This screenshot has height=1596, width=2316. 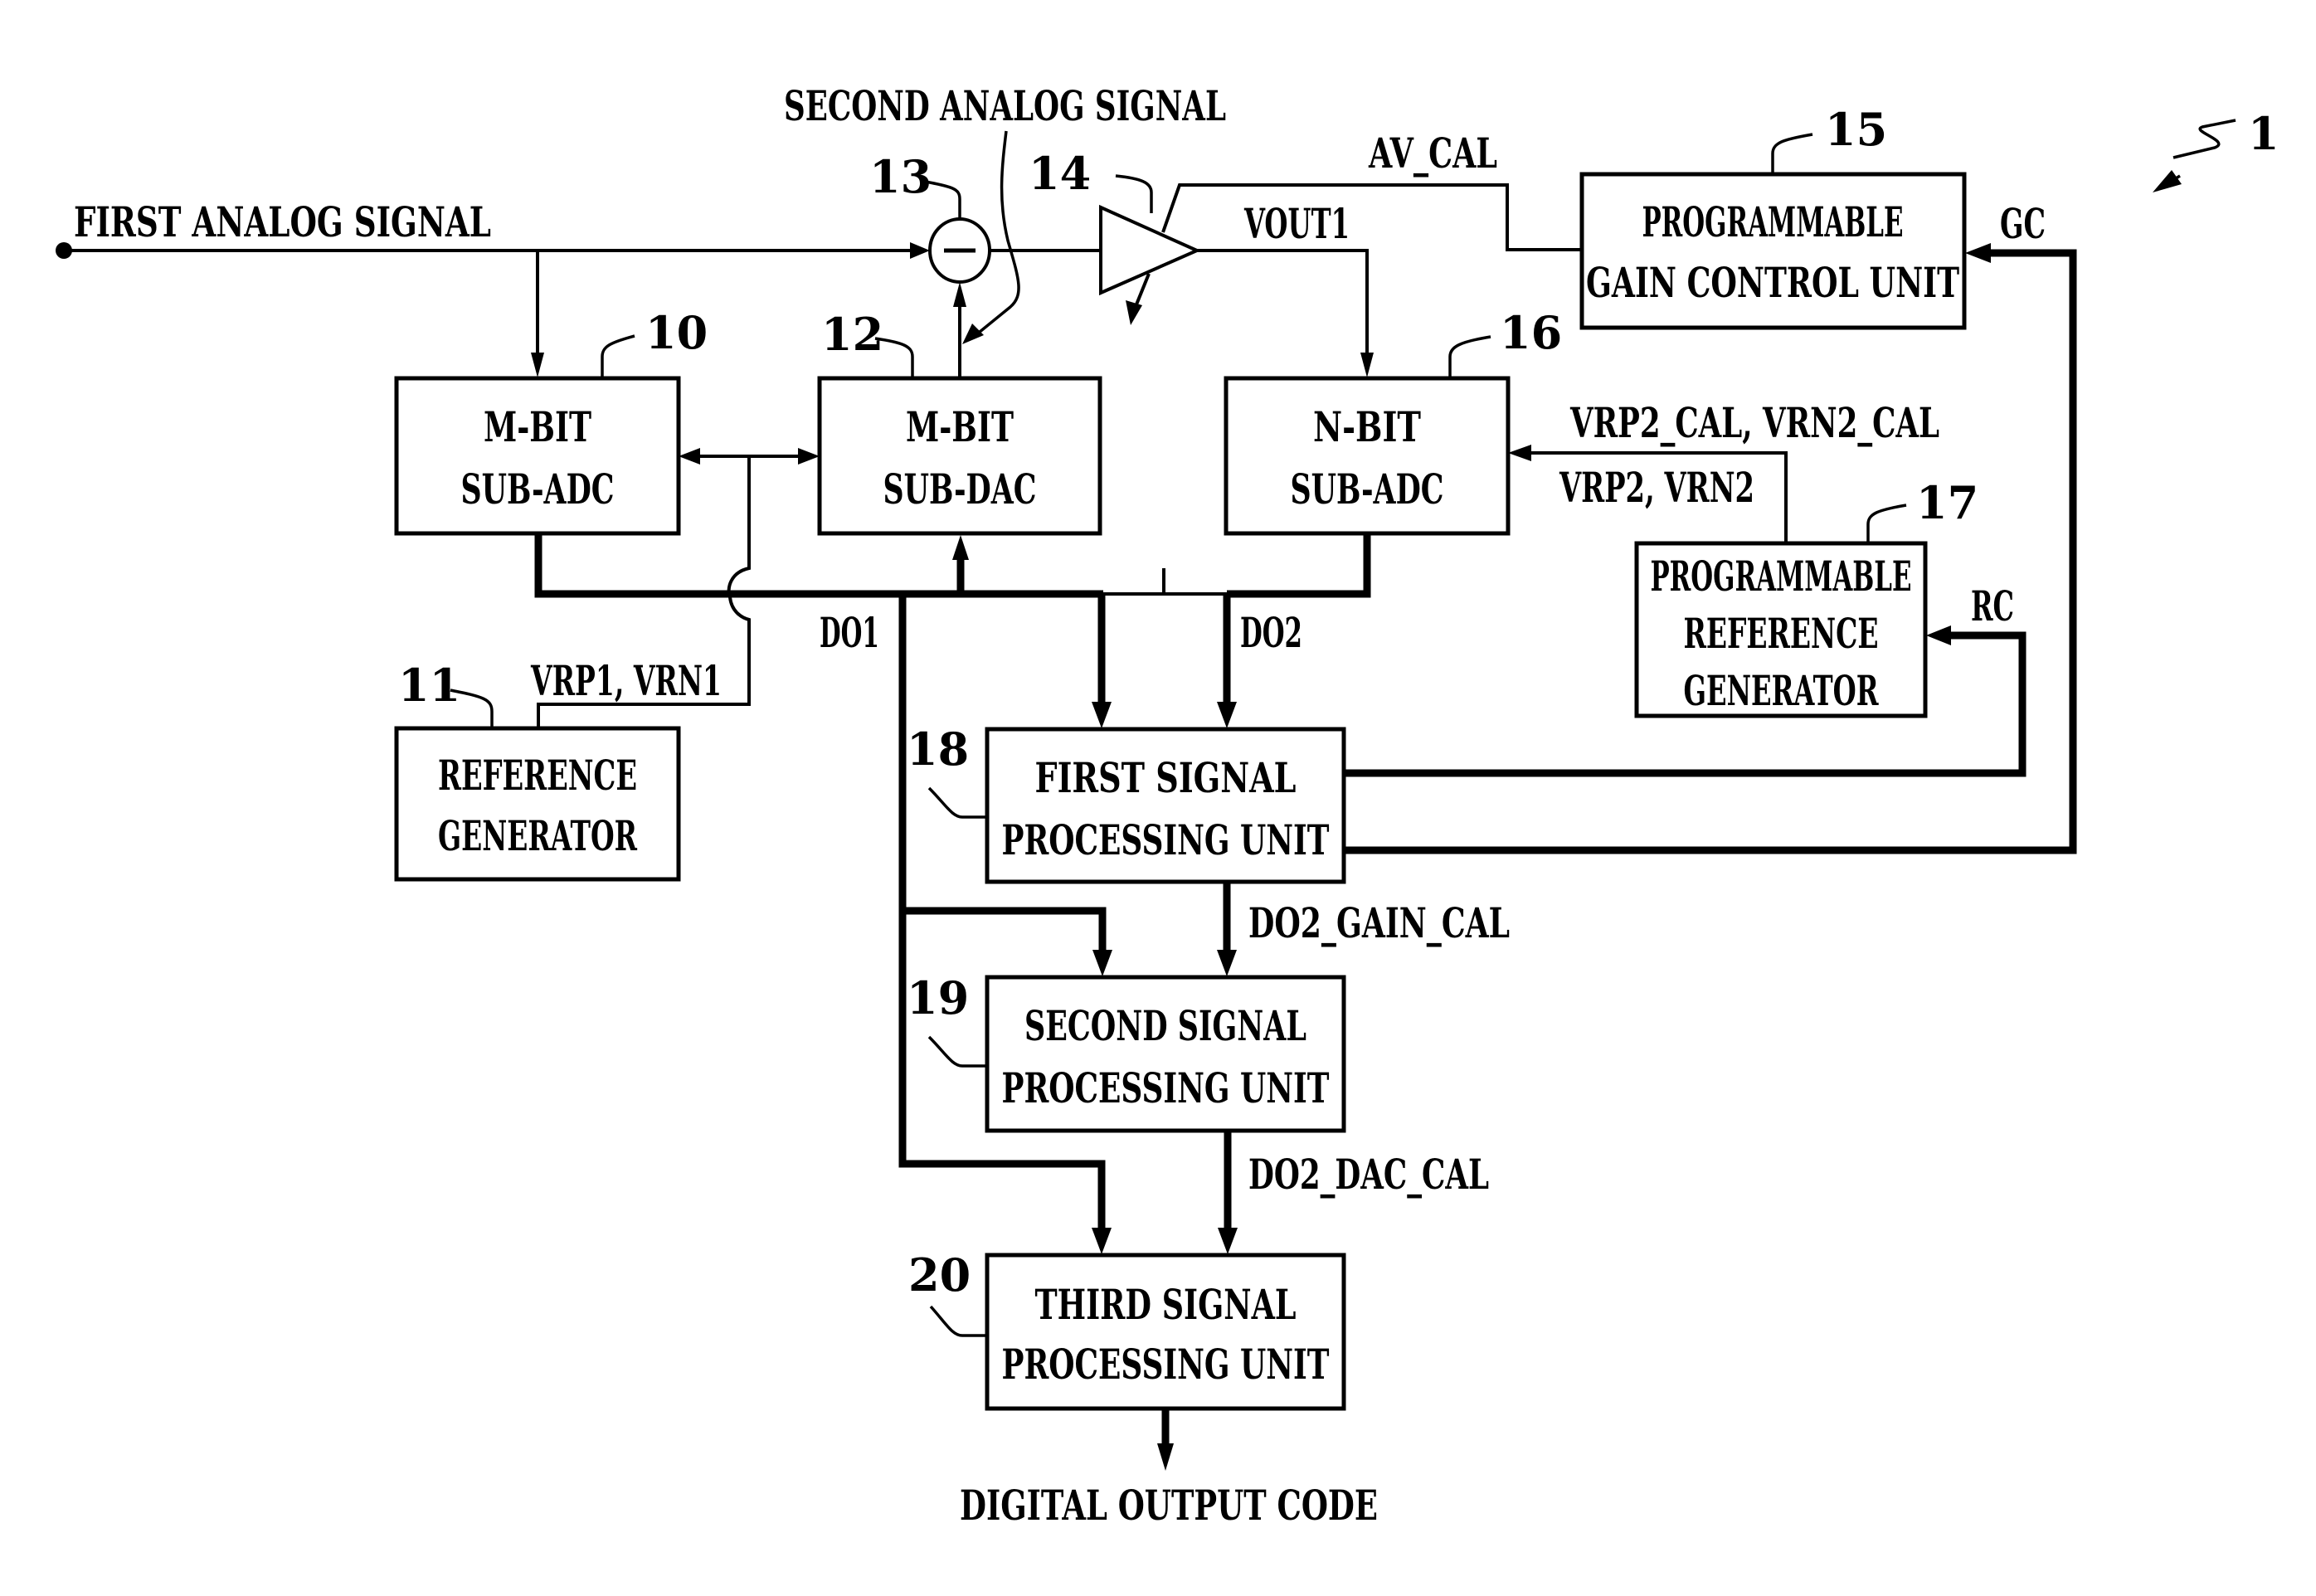 I want to click on system-ref-label: 1, so click(x=2264, y=134).